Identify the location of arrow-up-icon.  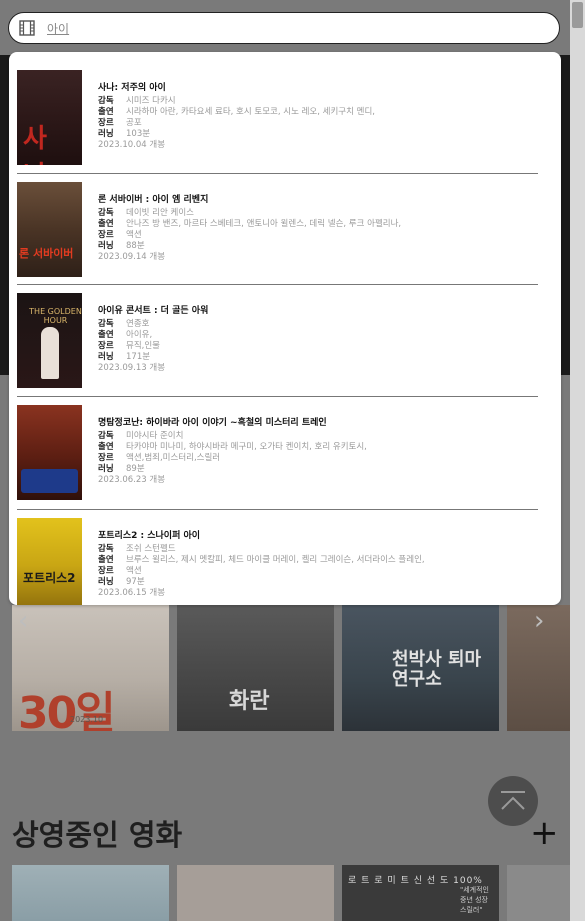
(513, 800).